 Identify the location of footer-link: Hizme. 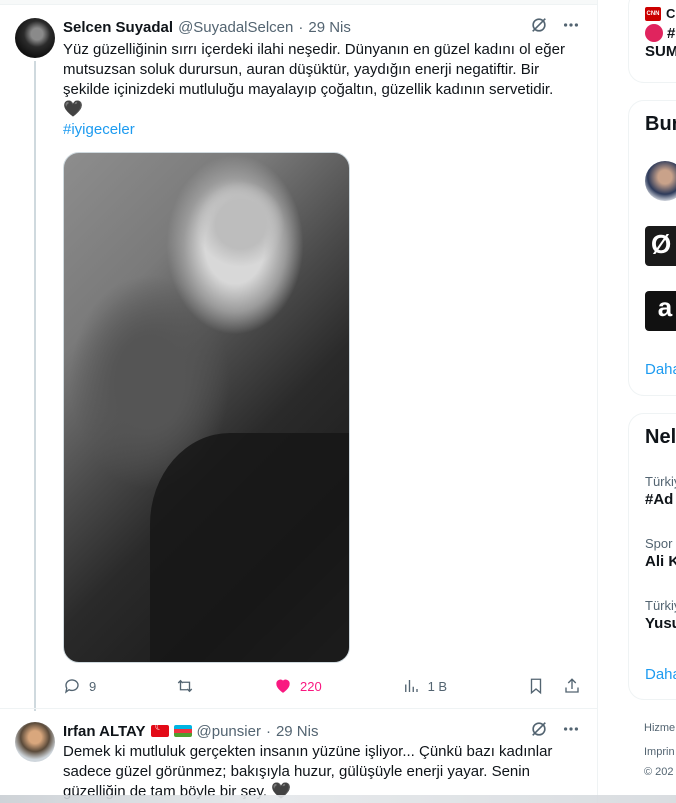
(659, 728).